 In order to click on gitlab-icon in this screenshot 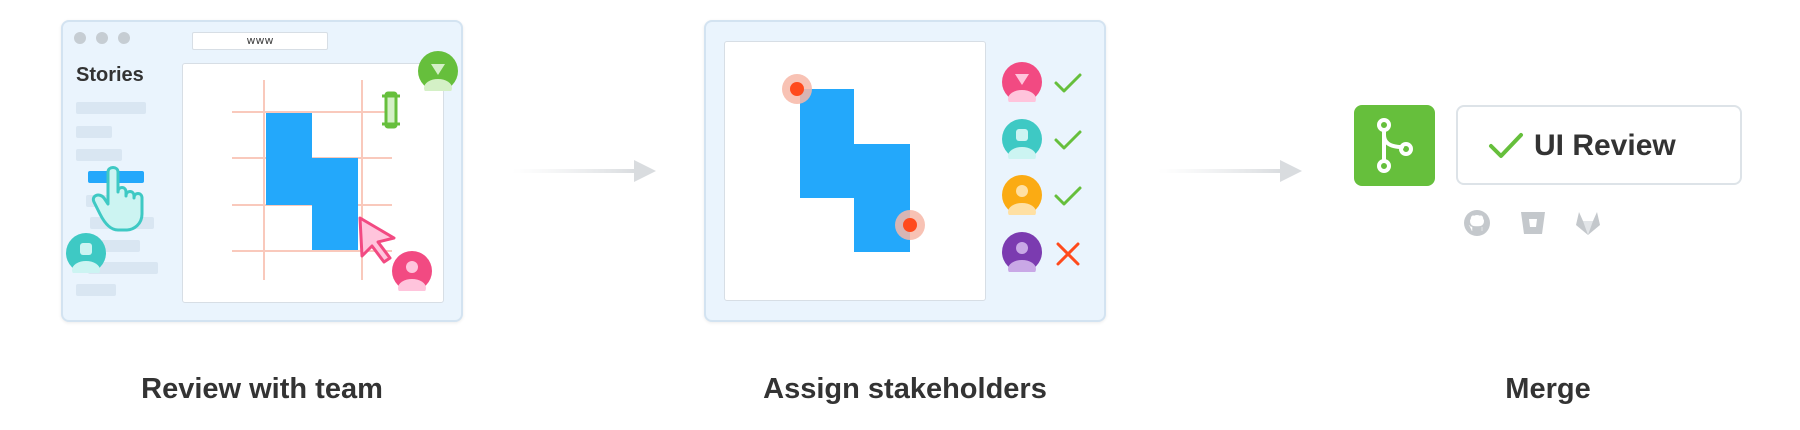, I will do `click(1588, 223)`.